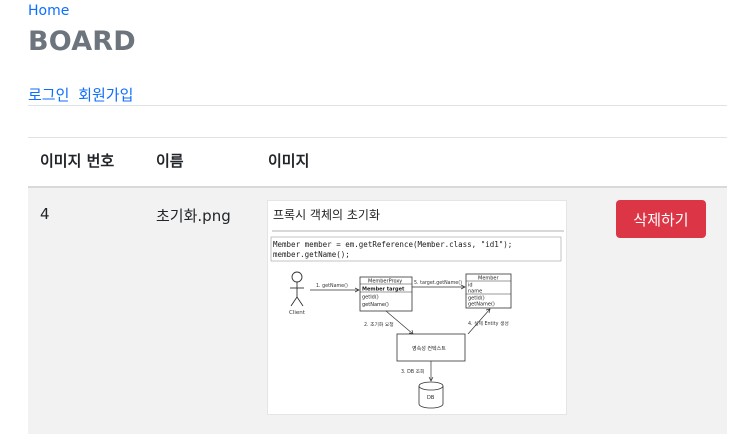 The height and width of the screenshot is (446, 751). What do you see at coordinates (77, 161) in the screenshot?
I see `header-image-number: 이미지 번호` at bounding box center [77, 161].